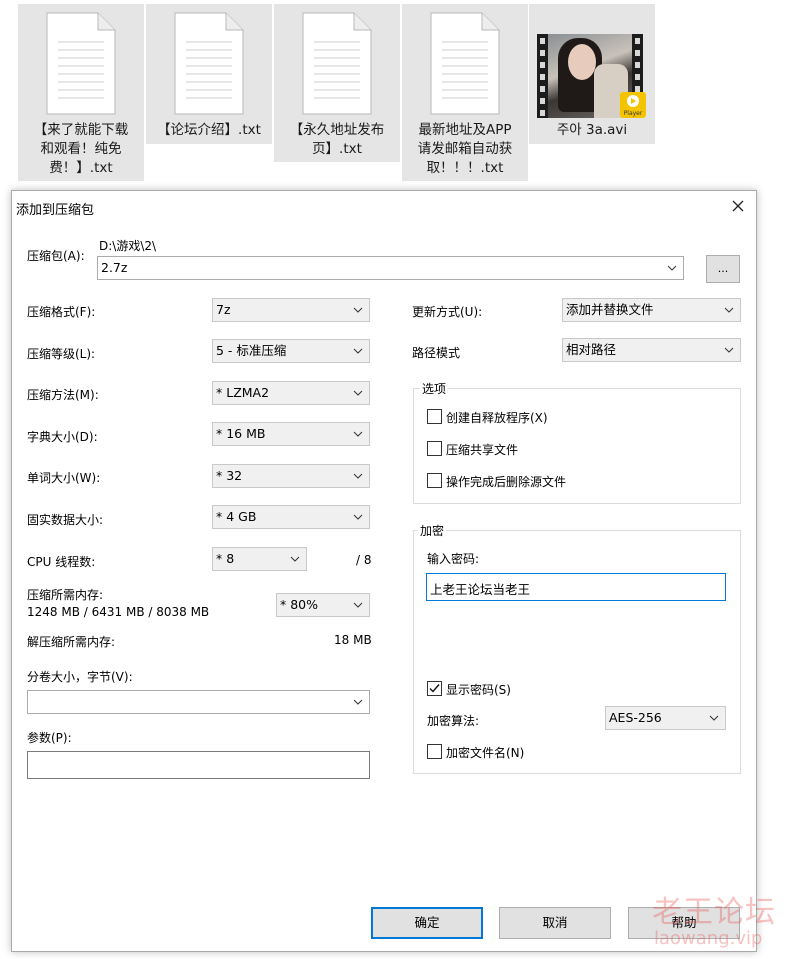  What do you see at coordinates (633, 105) in the screenshot?
I see `player-badge-icon: Player` at bounding box center [633, 105].